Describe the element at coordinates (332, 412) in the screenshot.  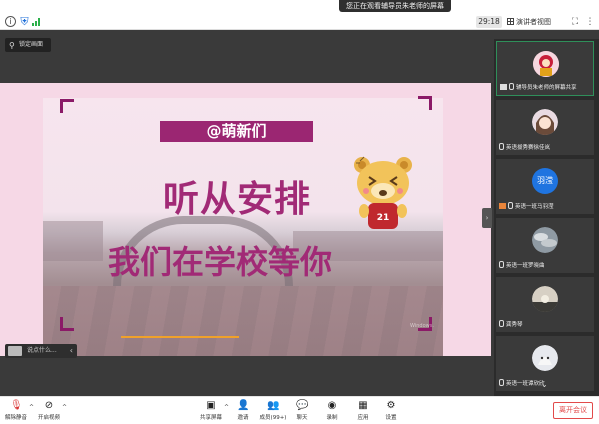
I see `record-button: ◉ 录制` at that location.